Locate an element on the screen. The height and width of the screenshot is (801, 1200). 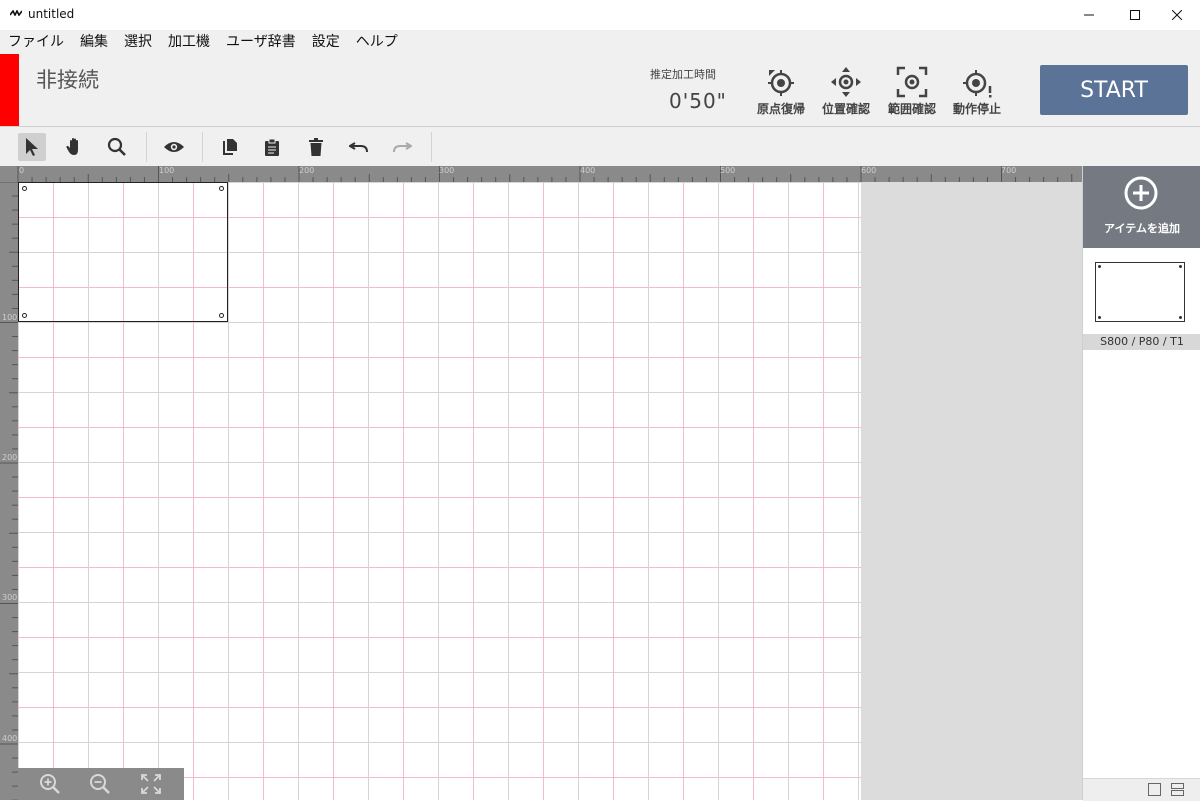
menu-settings: 設定 is located at coordinates (326, 42).